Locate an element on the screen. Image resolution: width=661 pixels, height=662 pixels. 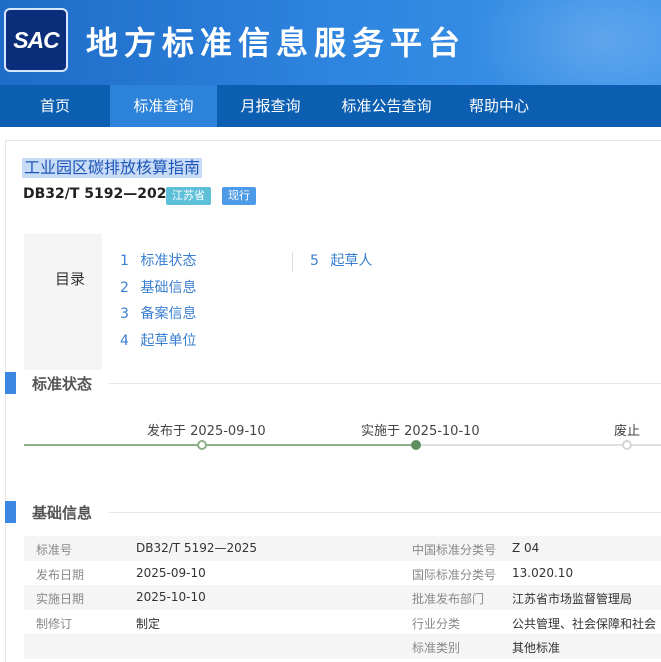
toc-item-drafters: 5 起草人 is located at coordinates (341, 263).